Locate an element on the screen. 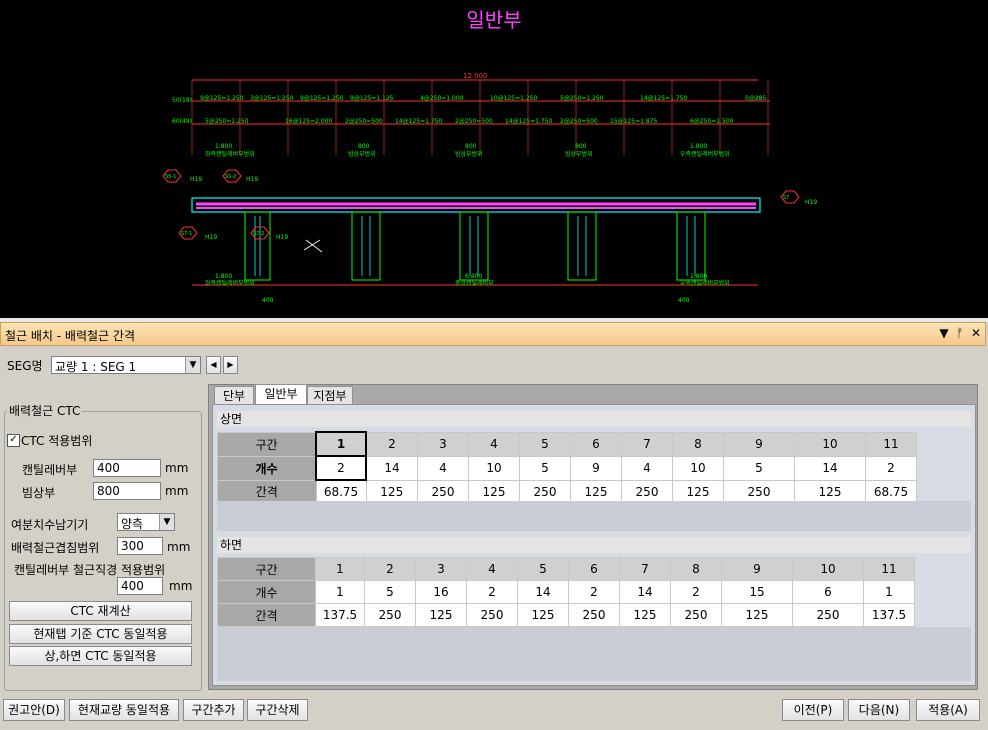  lower-cell-counts: 5 is located at coordinates (390, 592).